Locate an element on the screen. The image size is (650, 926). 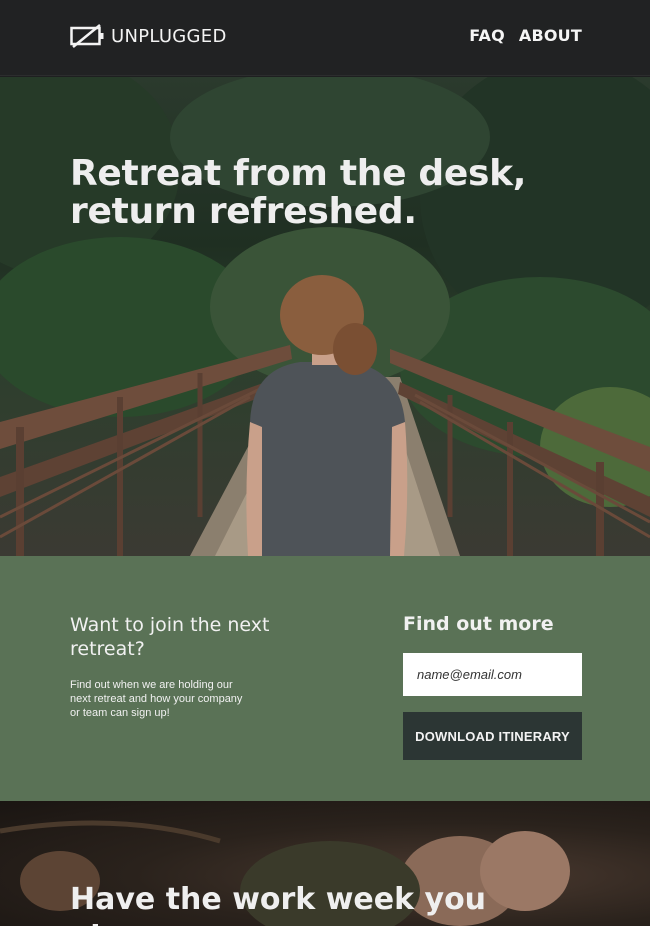
join-title: Want to join the next retreat? is located at coordinates (170, 637).